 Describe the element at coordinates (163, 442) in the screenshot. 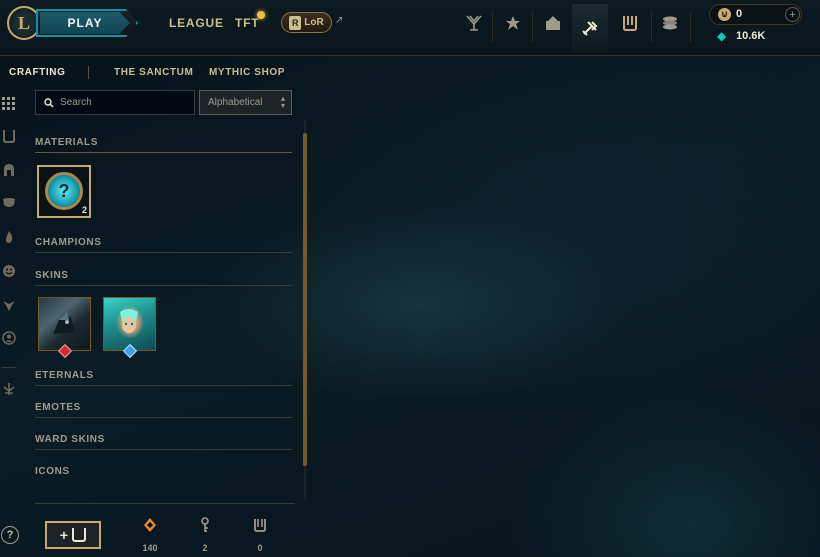

I see `category-ward-skins: WARD SKINS` at that location.